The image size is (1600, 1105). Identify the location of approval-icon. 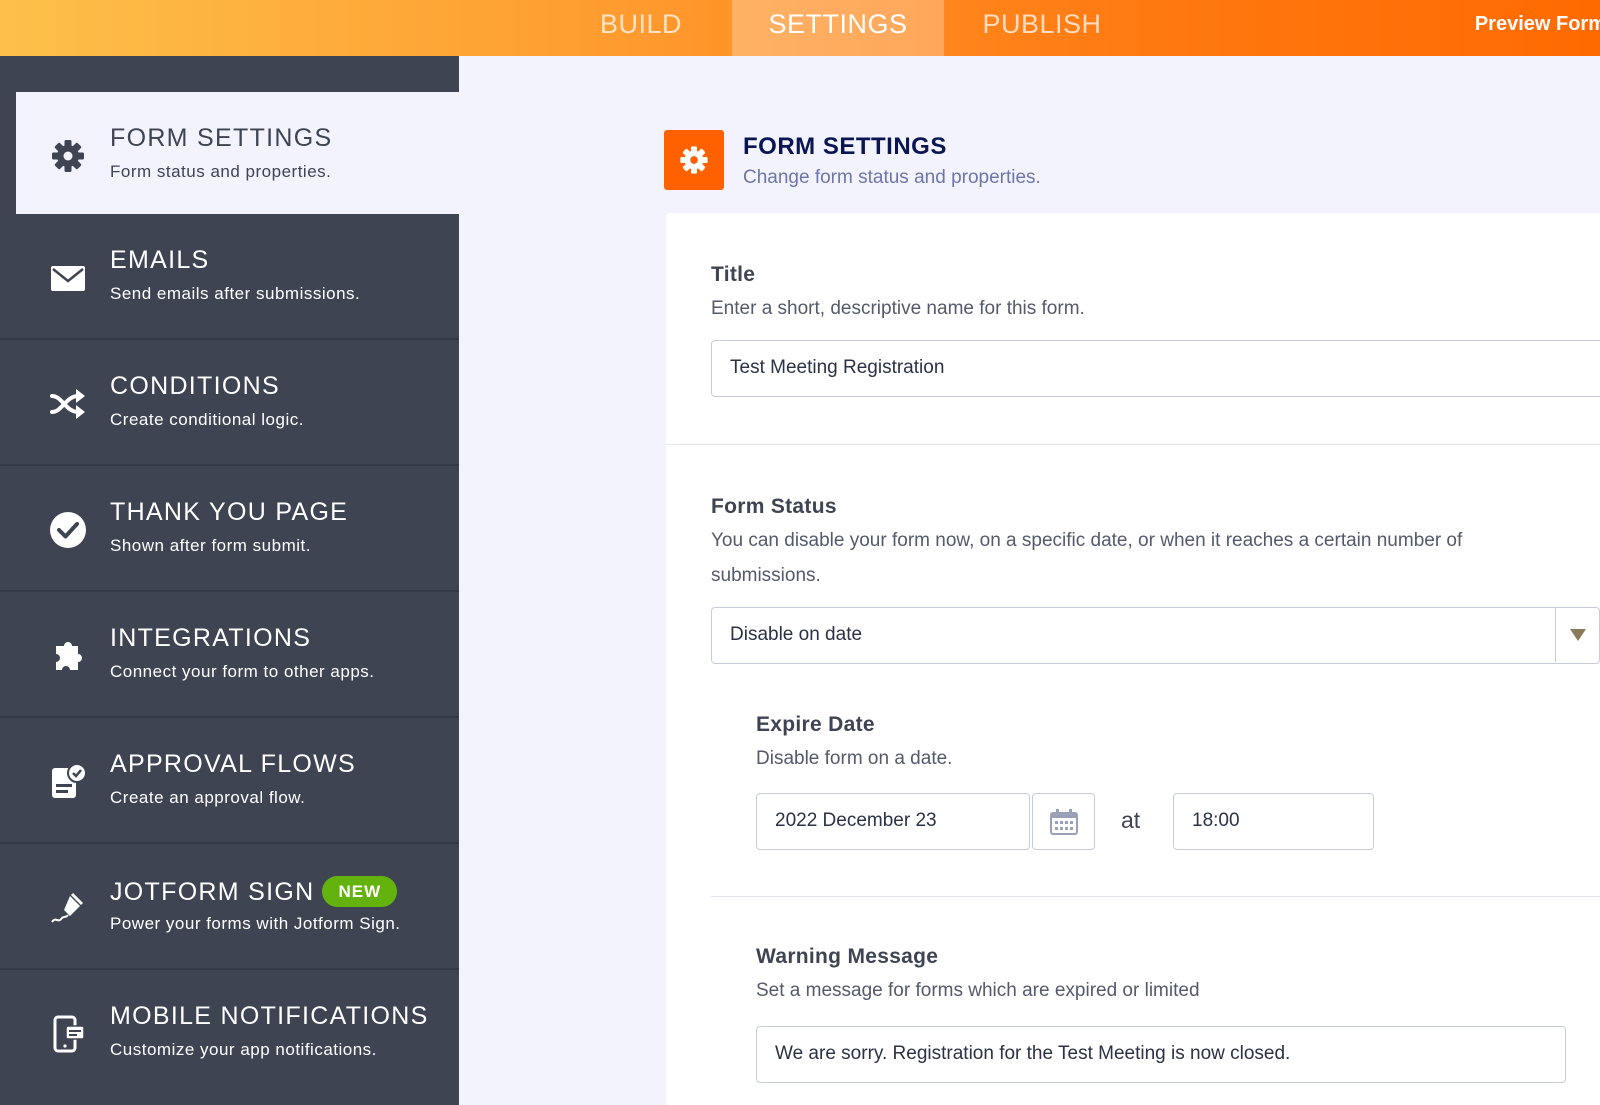
(68, 782).